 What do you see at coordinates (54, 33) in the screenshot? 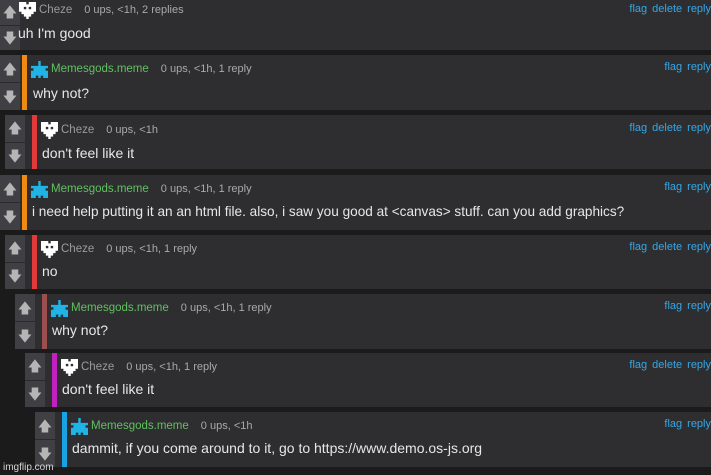
I see `comment-text: uh I'm good` at bounding box center [54, 33].